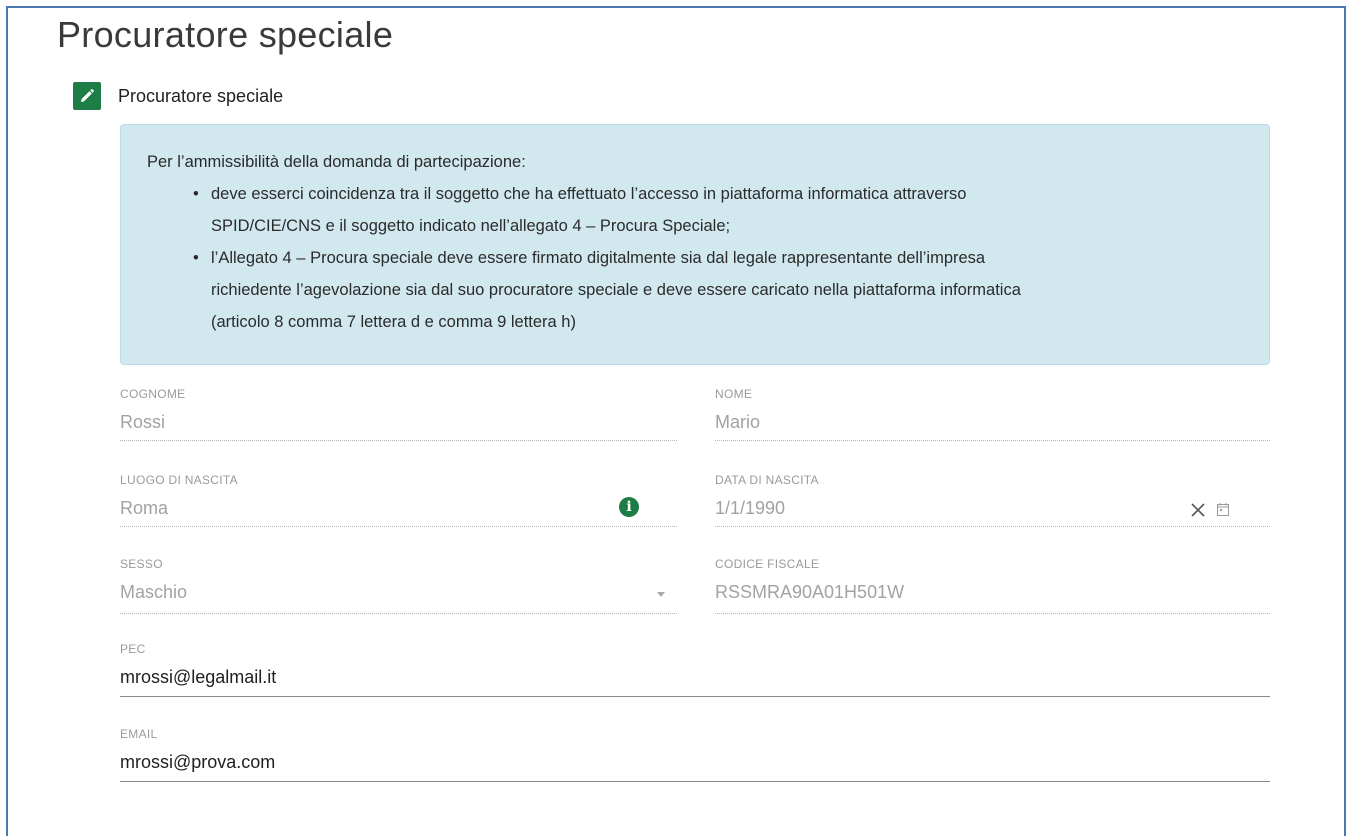 The image size is (1355, 836). I want to click on data-nascita-underline, so click(992, 526).